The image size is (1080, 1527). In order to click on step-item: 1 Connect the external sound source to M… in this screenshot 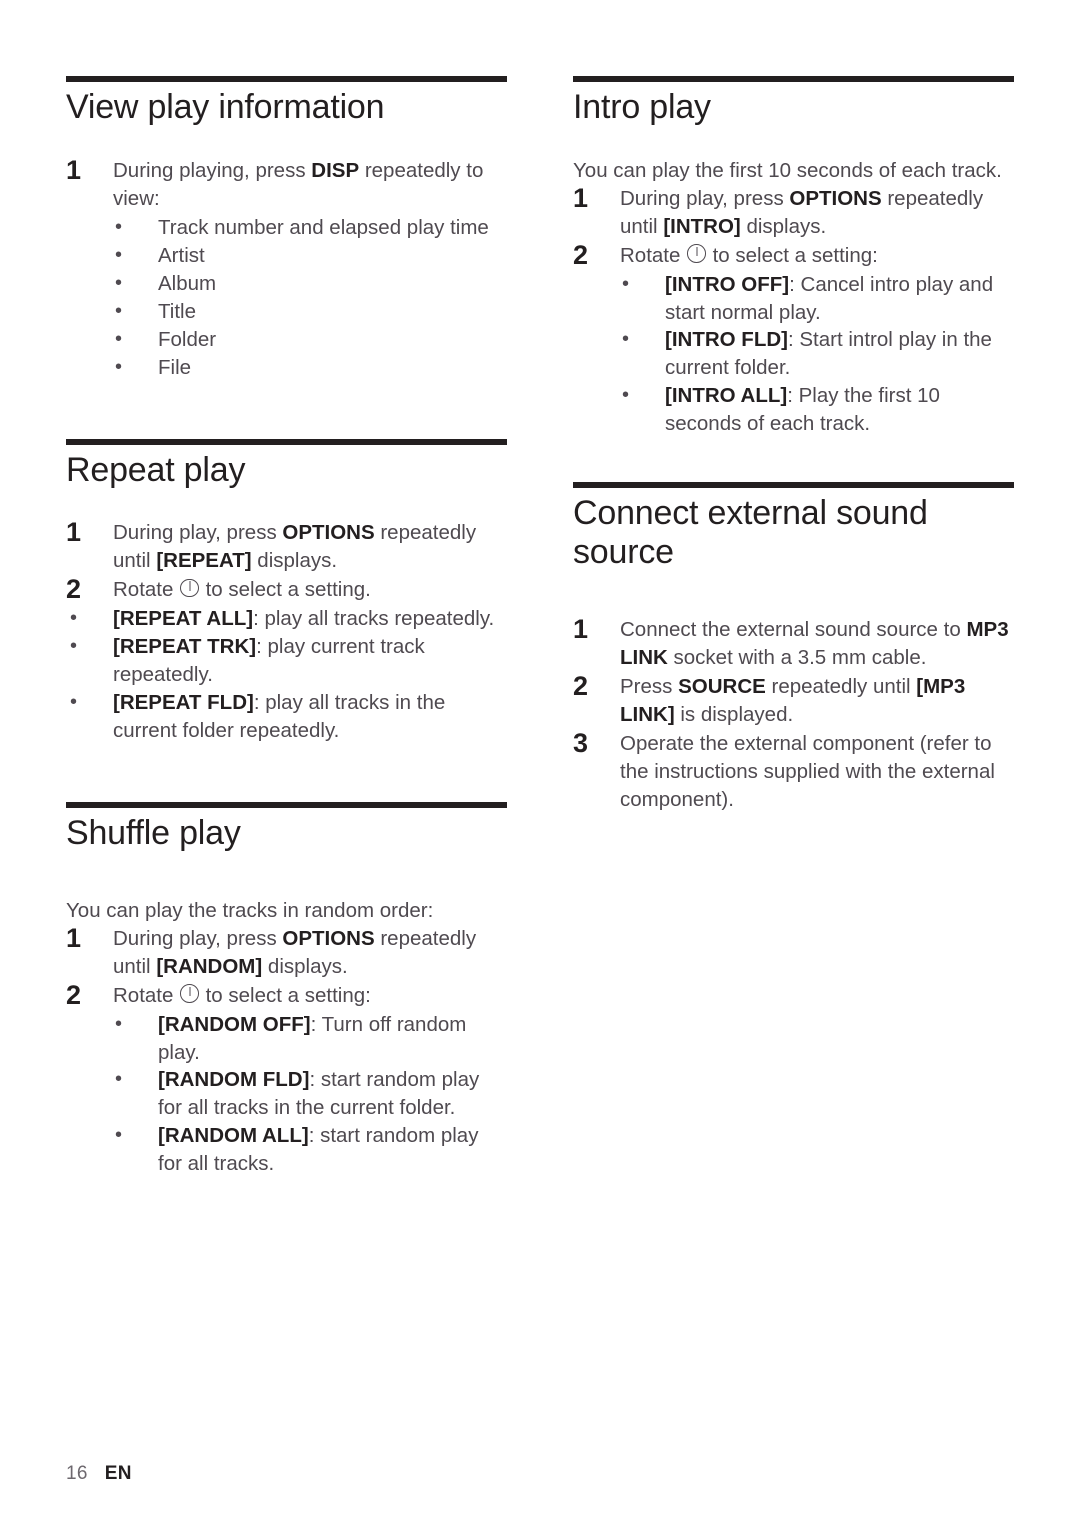, I will do `click(793, 642)`.